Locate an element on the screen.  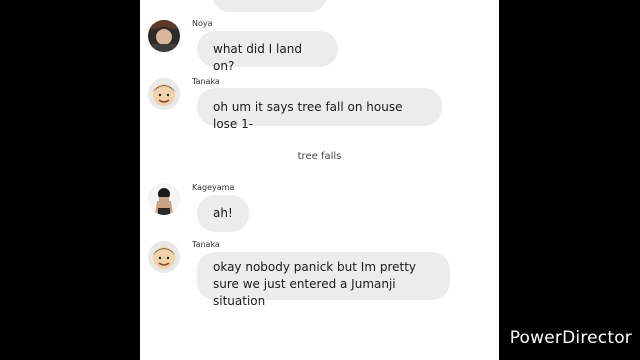
system-message: tree falls is located at coordinates (319, 156).